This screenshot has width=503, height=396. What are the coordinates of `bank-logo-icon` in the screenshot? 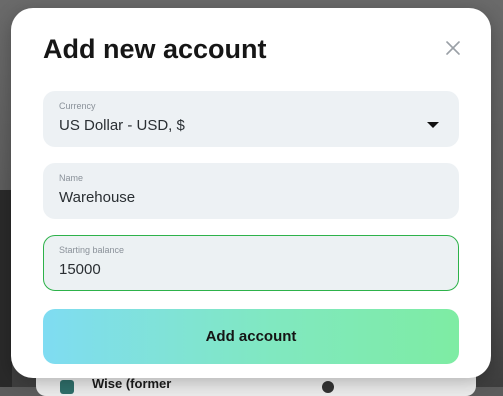 It's located at (67, 387).